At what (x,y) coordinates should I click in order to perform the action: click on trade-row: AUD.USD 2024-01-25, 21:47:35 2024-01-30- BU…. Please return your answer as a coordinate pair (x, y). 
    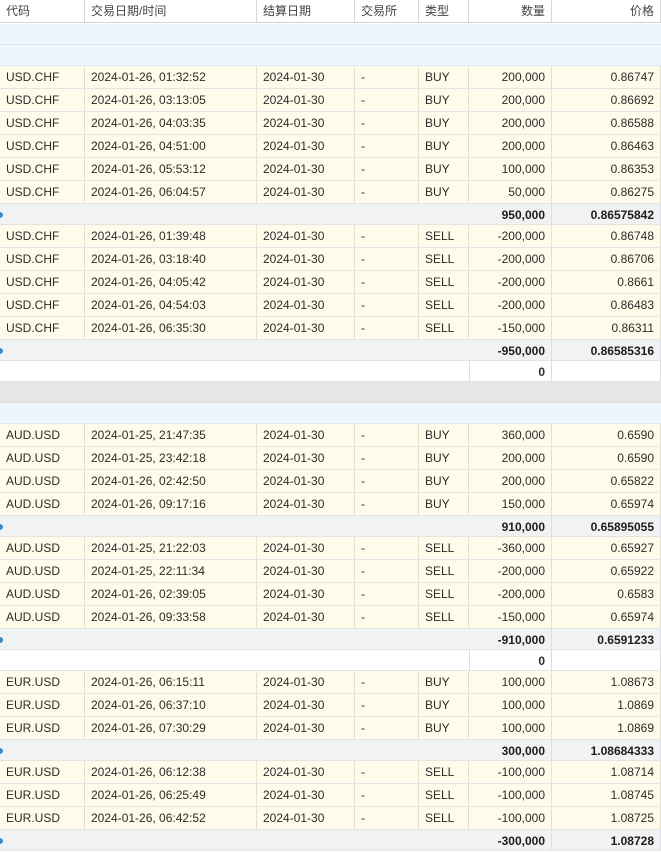
    Looking at the image, I should click on (330, 435).